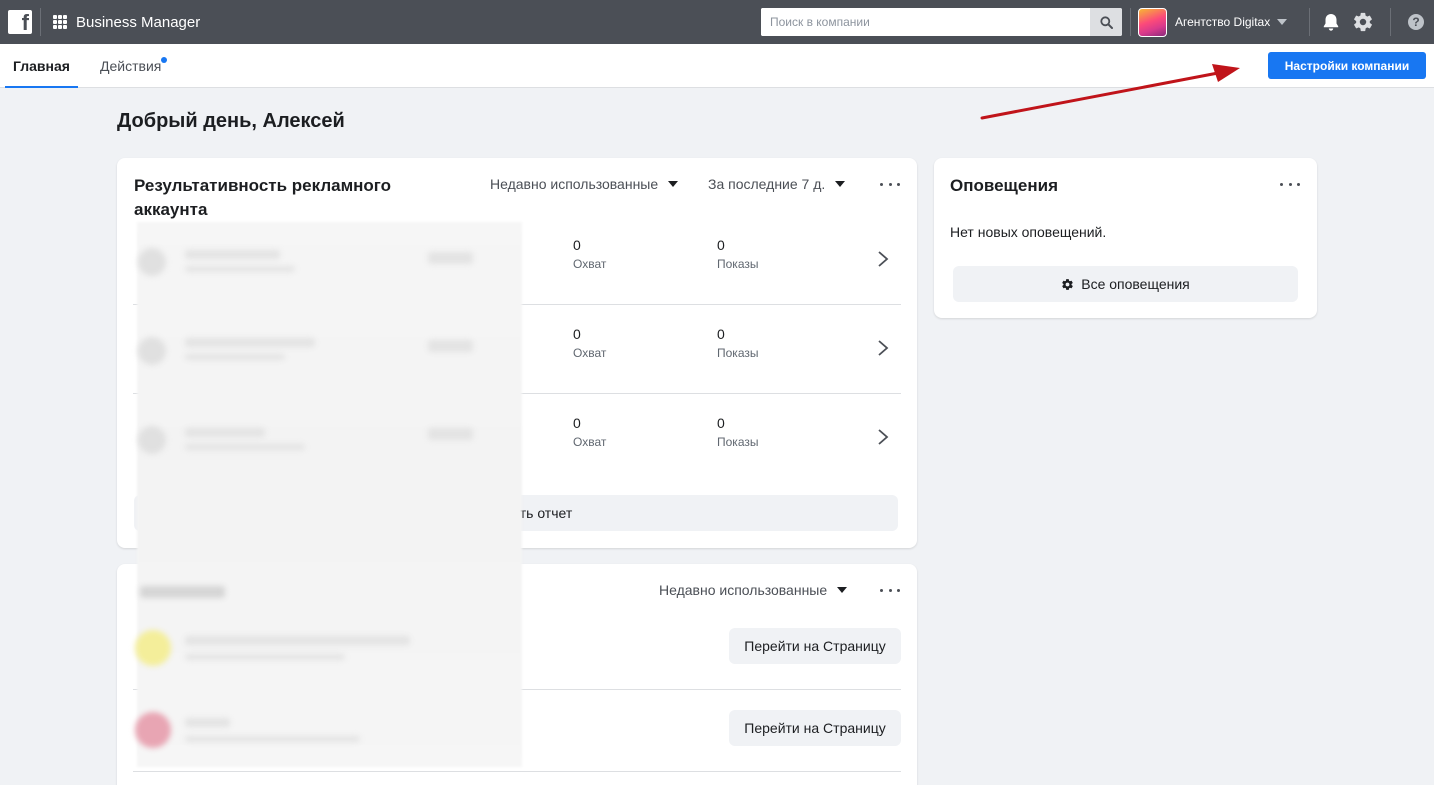 The width and height of the screenshot is (1434, 785). Describe the element at coordinates (1331, 22) in the screenshot. I see `bell-icon` at that location.